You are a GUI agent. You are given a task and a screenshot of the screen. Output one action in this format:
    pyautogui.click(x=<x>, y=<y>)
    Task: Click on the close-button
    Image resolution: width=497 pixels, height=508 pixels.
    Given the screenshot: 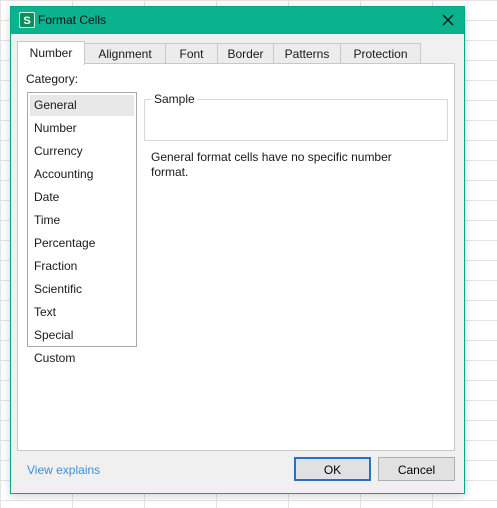 What is the action you would take?
    pyautogui.click(x=448, y=20)
    